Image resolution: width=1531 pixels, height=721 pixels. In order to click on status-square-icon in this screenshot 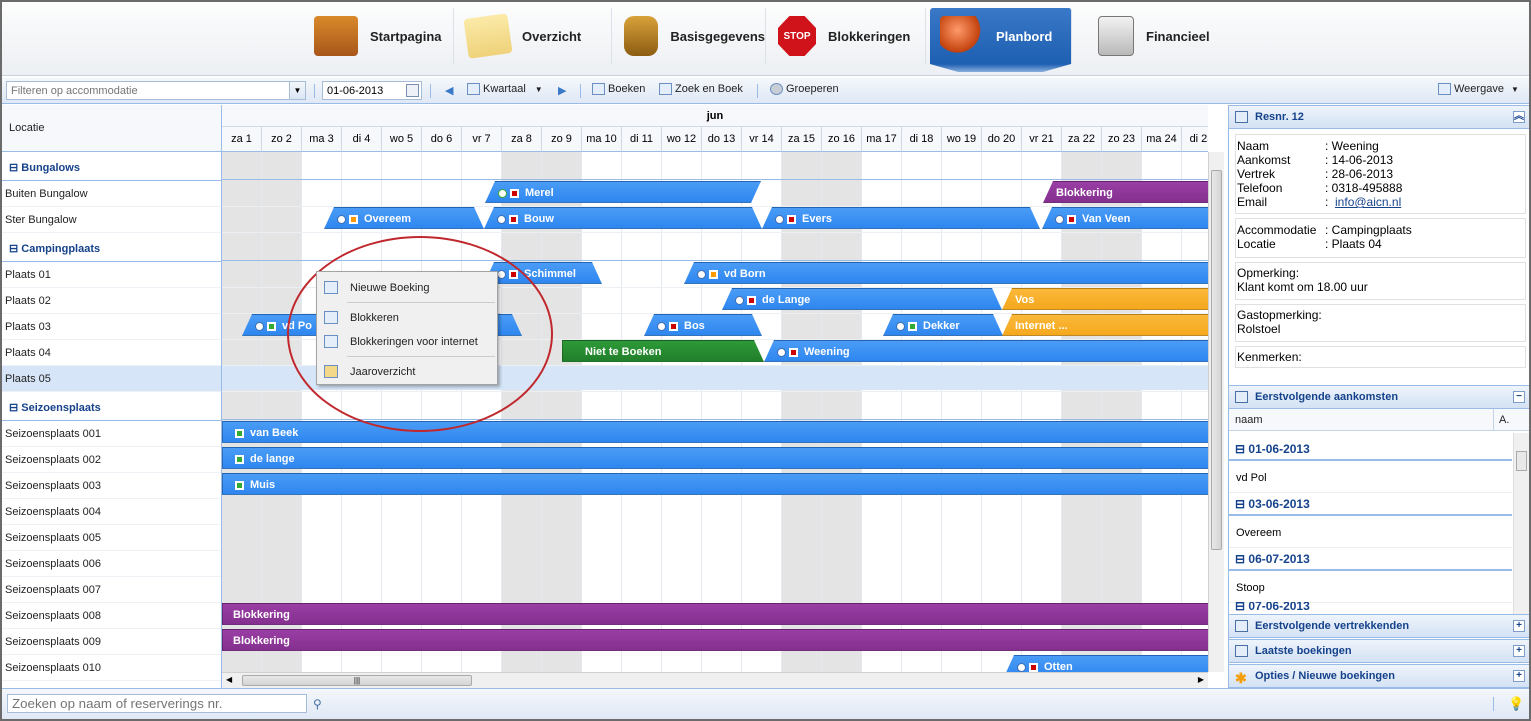, I will do `click(239, 485)`.